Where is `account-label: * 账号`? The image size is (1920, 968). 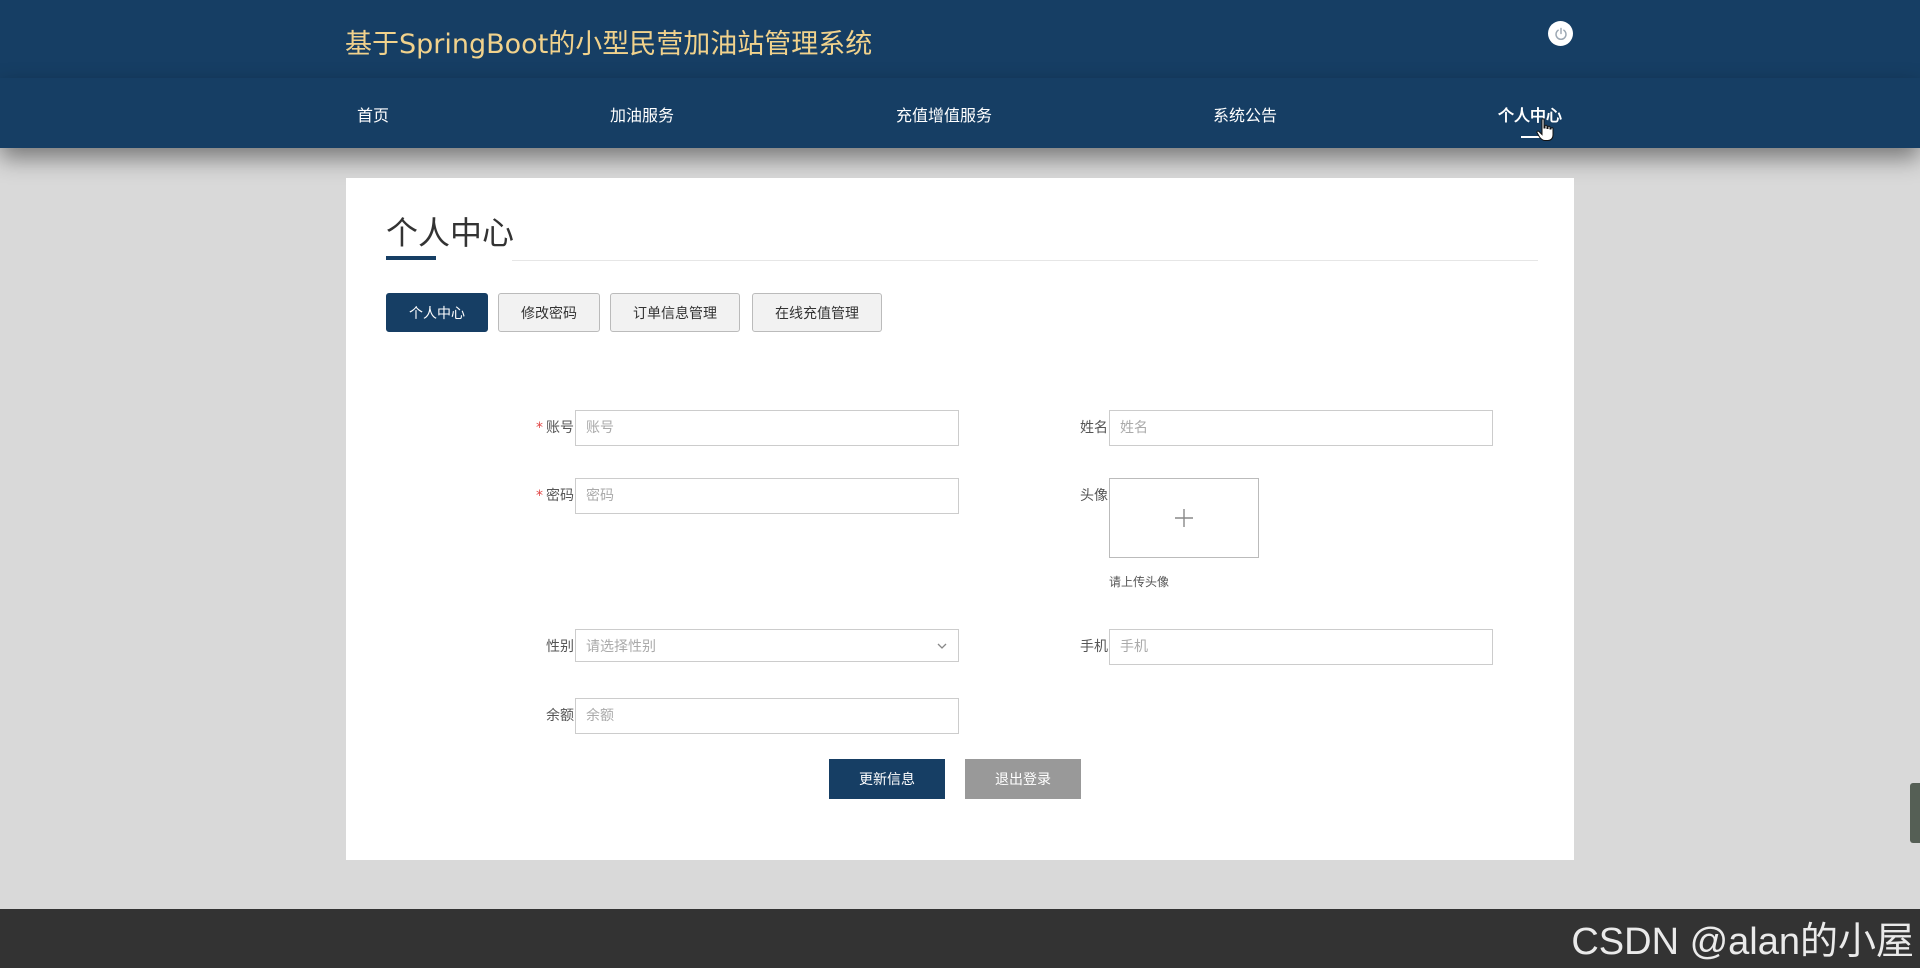
account-label: * 账号 is located at coordinates (544, 427).